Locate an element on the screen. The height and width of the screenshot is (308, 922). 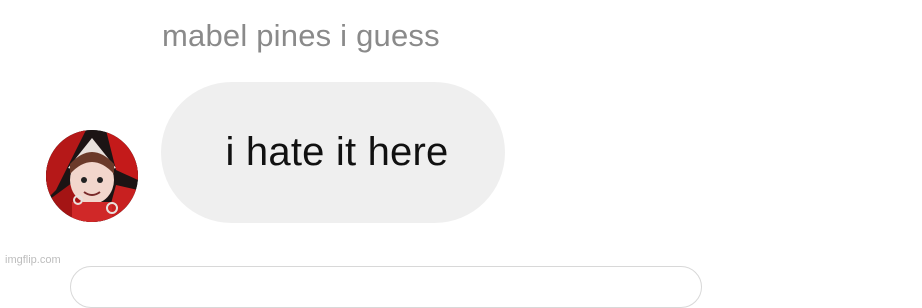
message-text: i hate it here is located at coordinates (337, 152).